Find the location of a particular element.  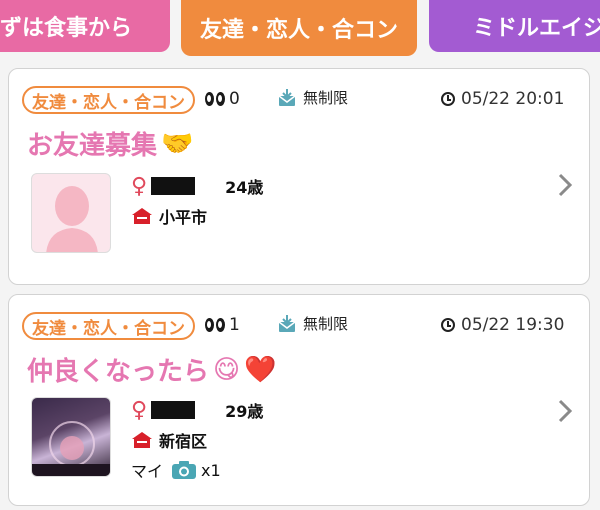

handshake-emoji-icon: 🤝 is located at coordinates (177, 143).